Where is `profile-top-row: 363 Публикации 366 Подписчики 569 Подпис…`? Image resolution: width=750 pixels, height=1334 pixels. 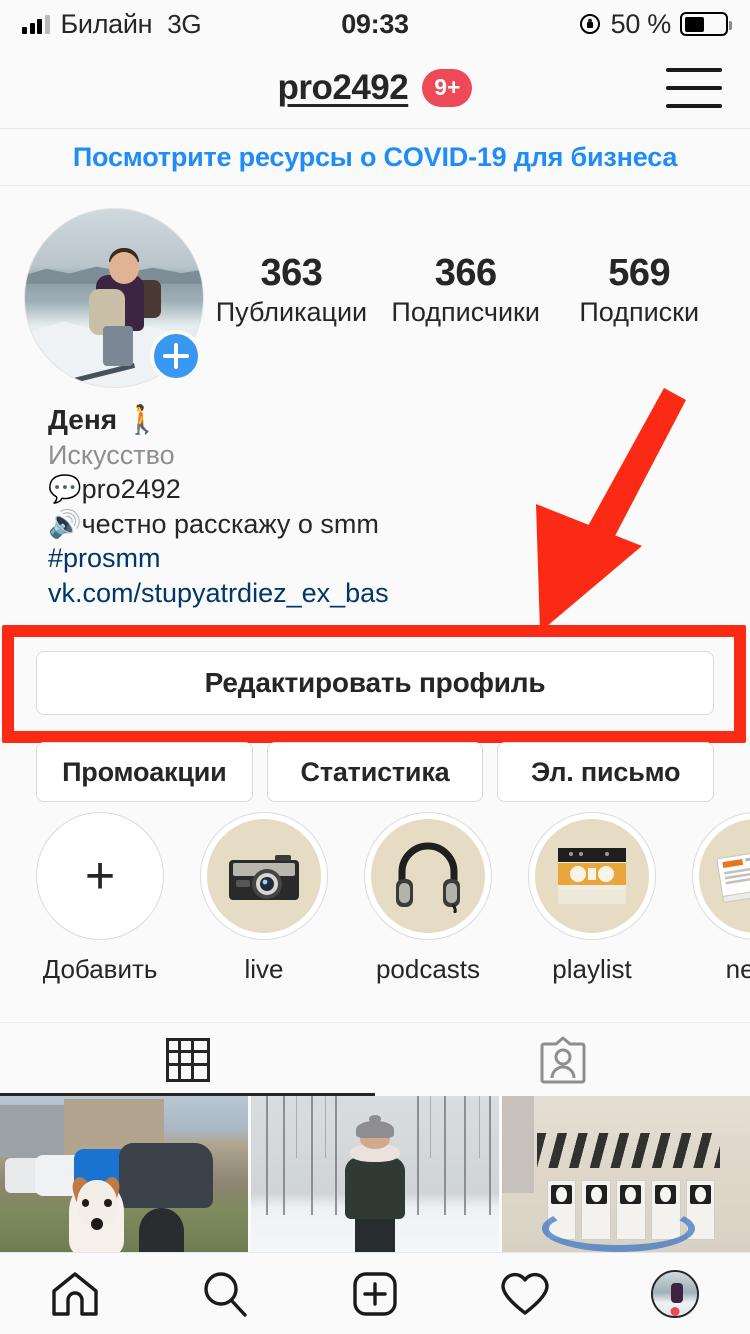 profile-top-row: 363 Публикации 366 Подписчики 569 Подпис… is located at coordinates (375, 298).